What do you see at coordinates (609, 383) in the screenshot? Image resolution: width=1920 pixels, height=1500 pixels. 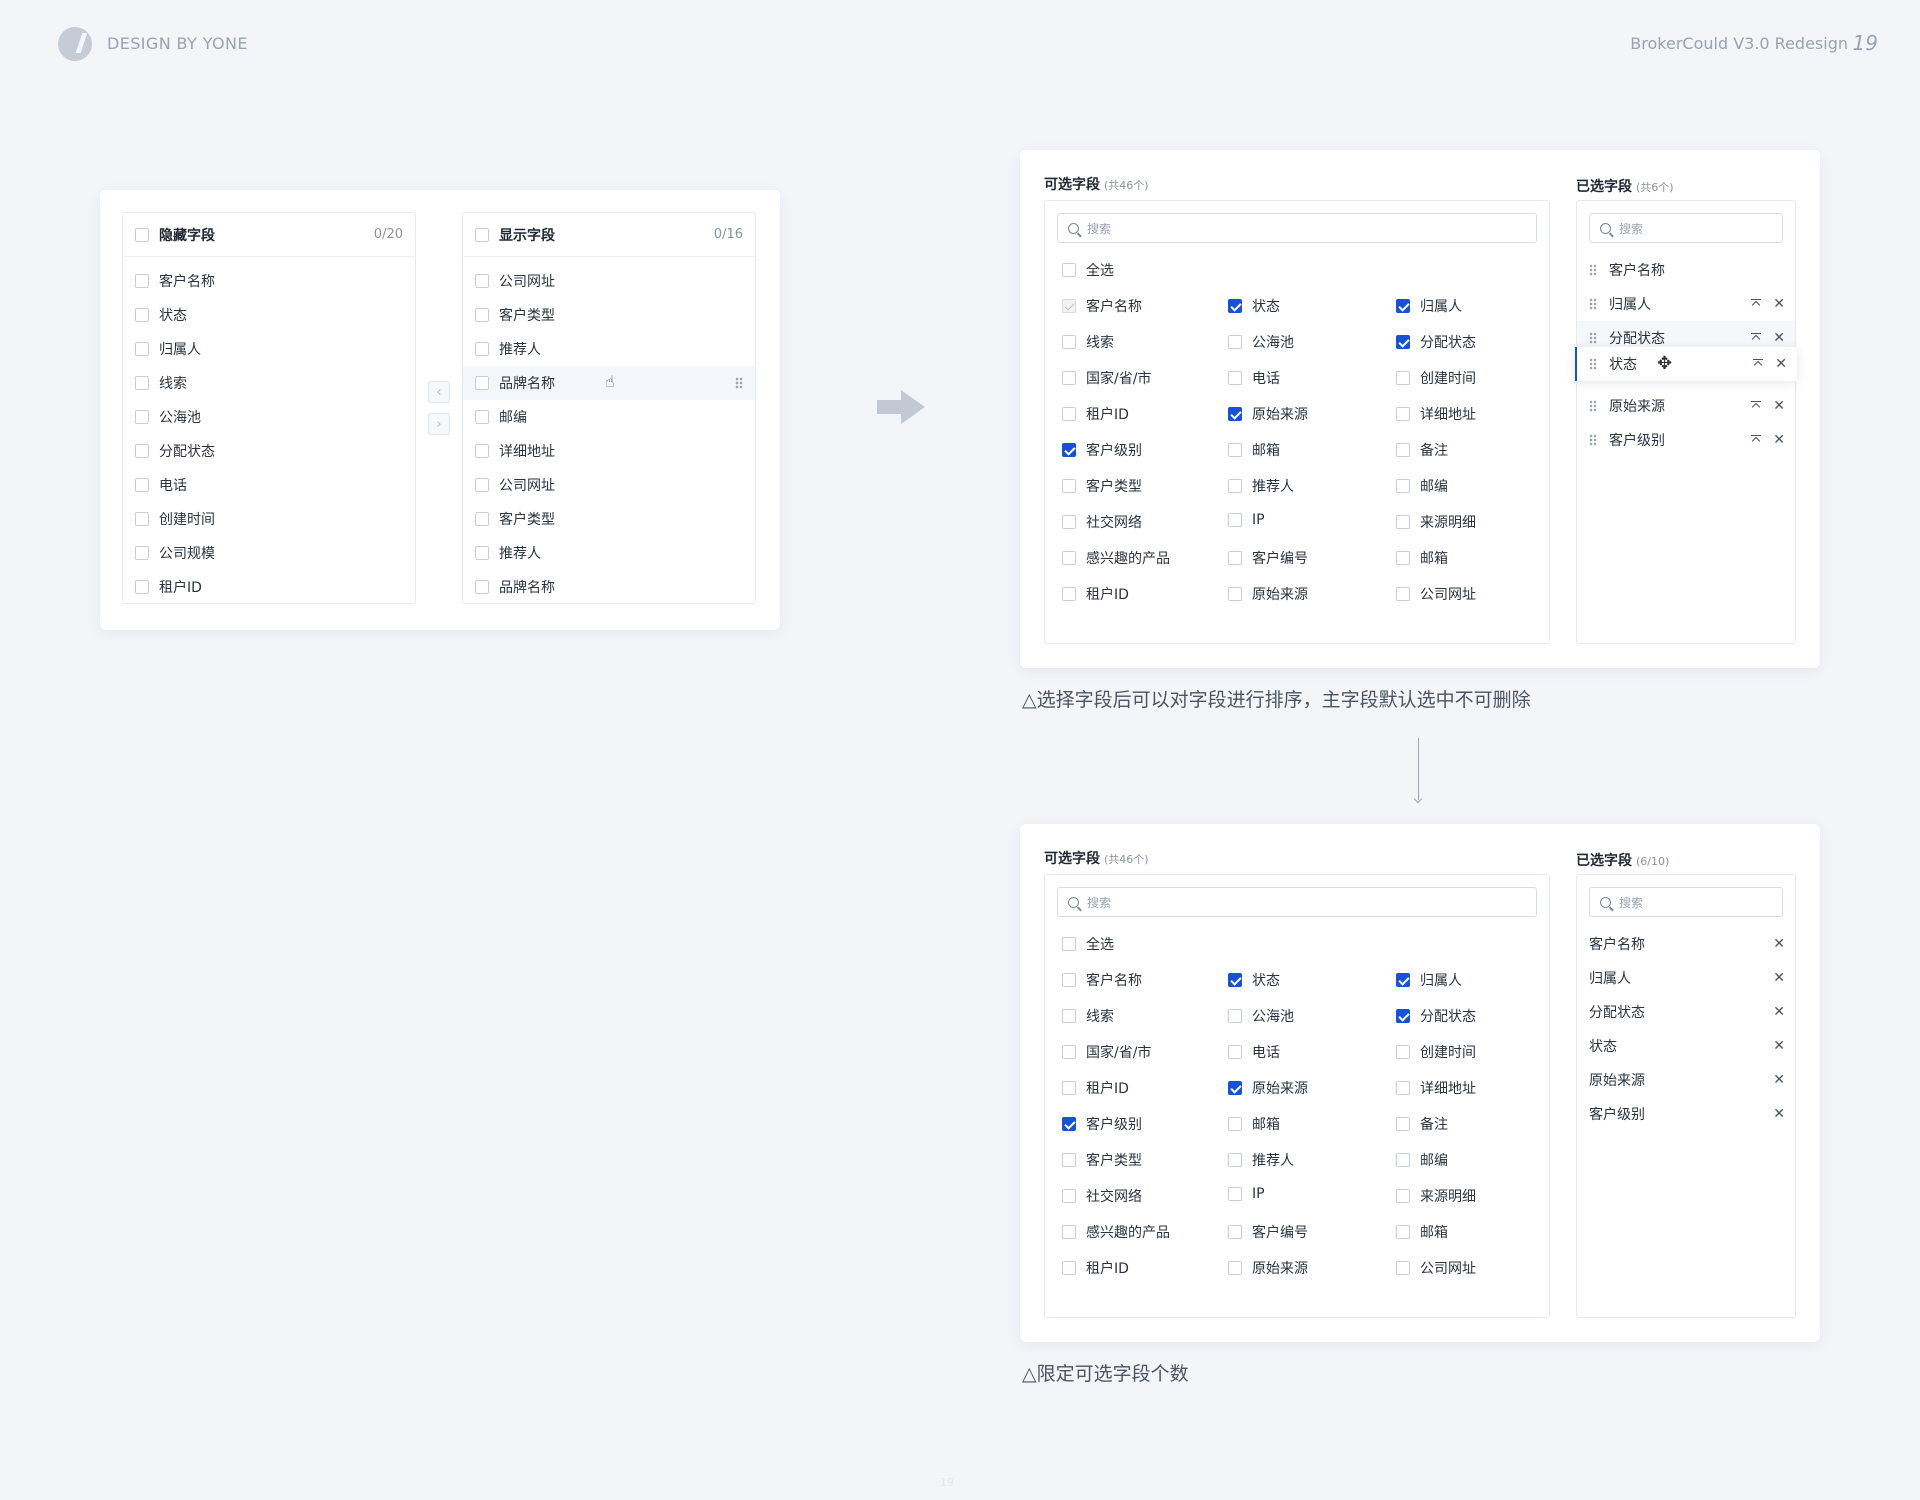 I see `shown-field-item: 品牌名称 ☝` at bounding box center [609, 383].